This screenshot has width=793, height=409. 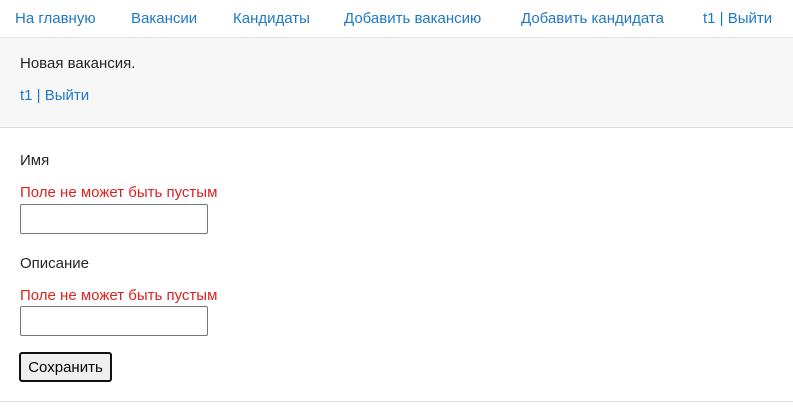 I want to click on nav-link-add-vacancy: Добавить вакансию, so click(x=412, y=18).